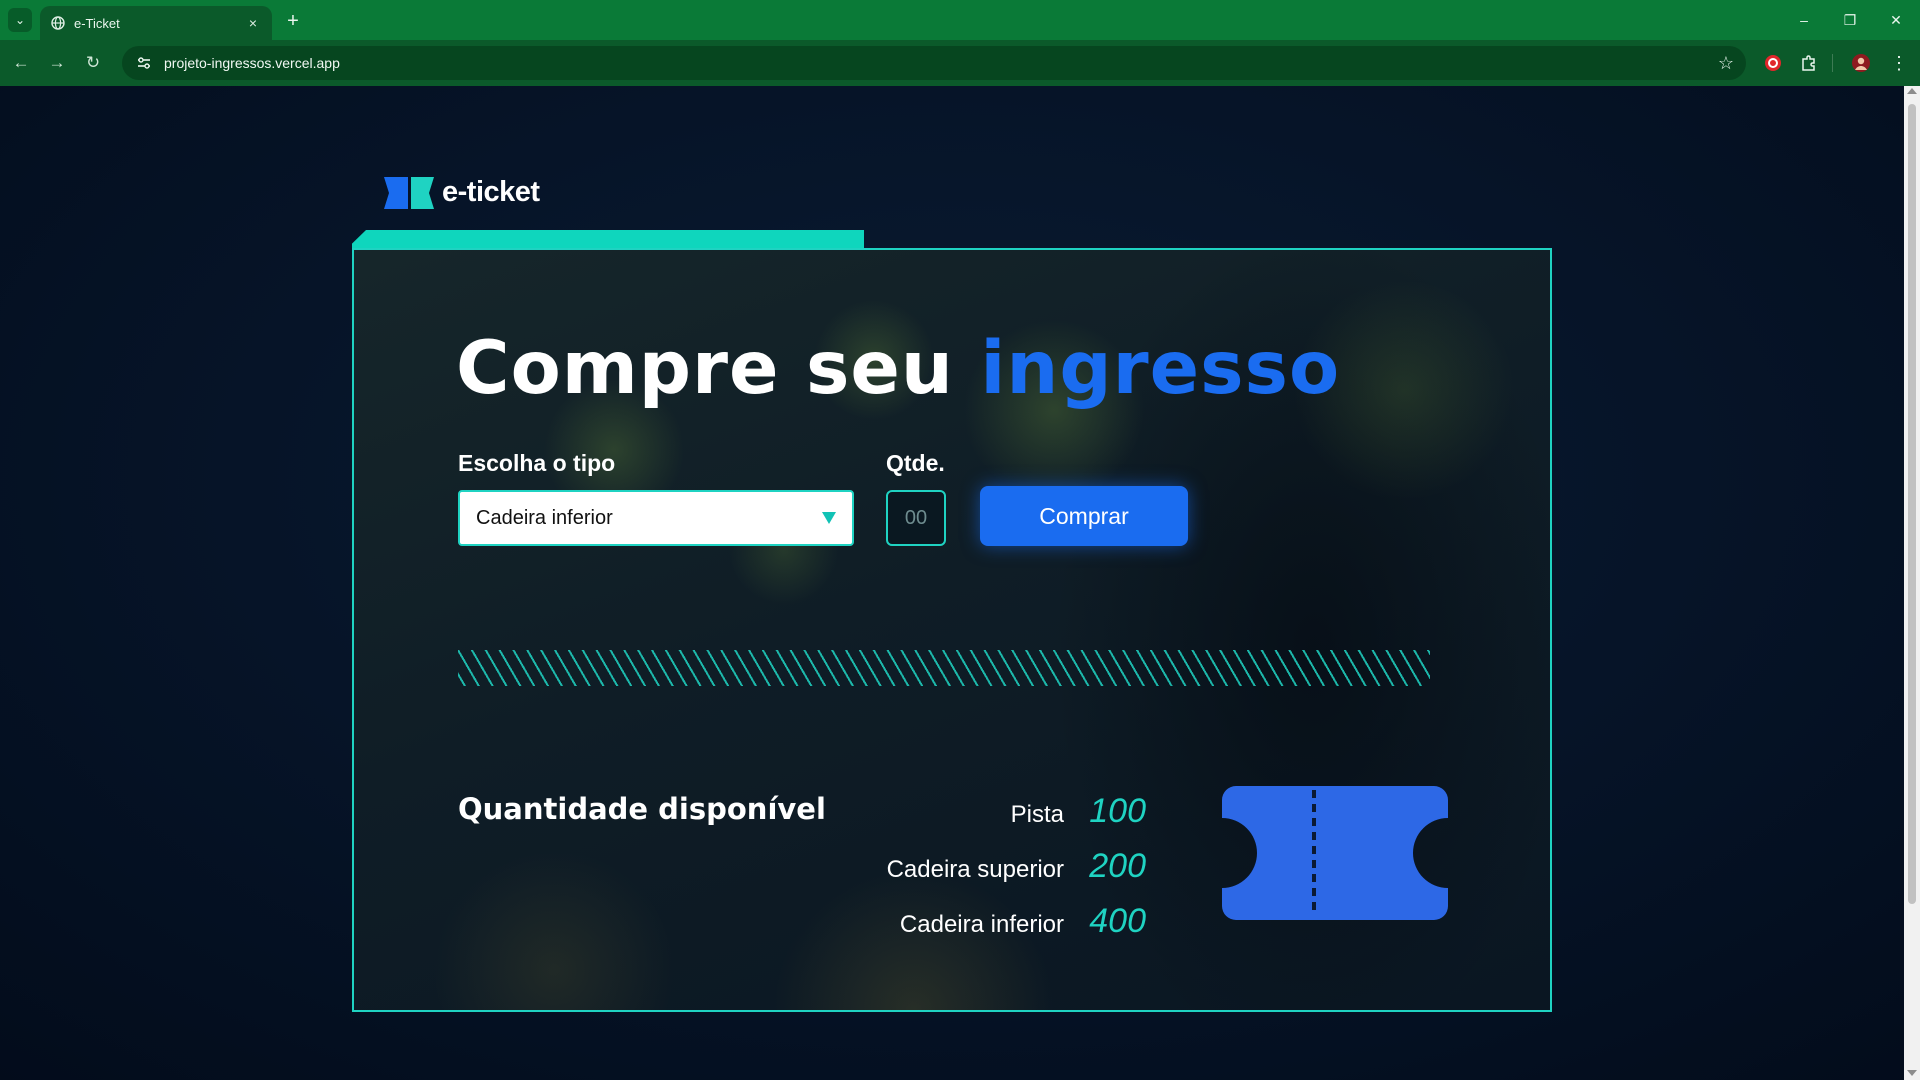 This screenshot has height=1080, width=1920. Describe the element at coordinates (1861, 63) in the screenshot. I see `profile-avatar-icon` at that location.